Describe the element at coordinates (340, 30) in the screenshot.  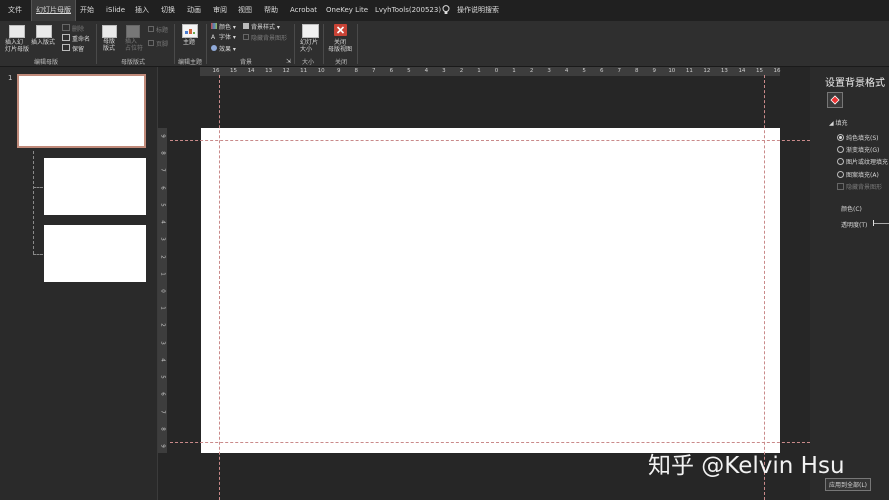
I see `close-master-view-icon` at that location.